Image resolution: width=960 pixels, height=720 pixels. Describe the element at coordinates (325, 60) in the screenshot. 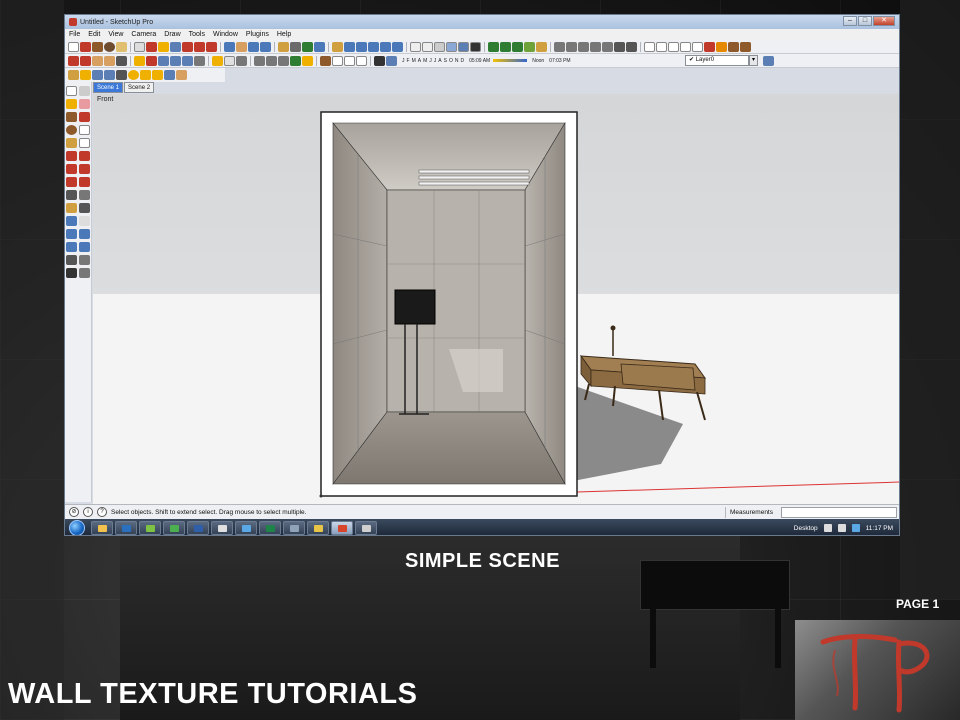

I see `house-tool-icon` at that location.